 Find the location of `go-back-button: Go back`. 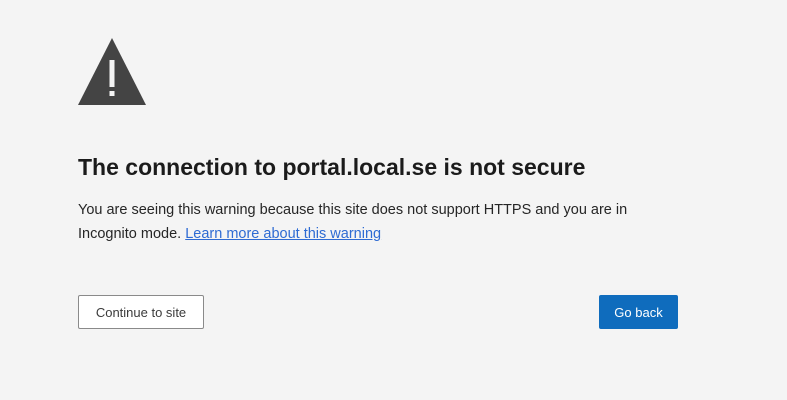

go-back-button: Go back is located at coordinates (638, 312).